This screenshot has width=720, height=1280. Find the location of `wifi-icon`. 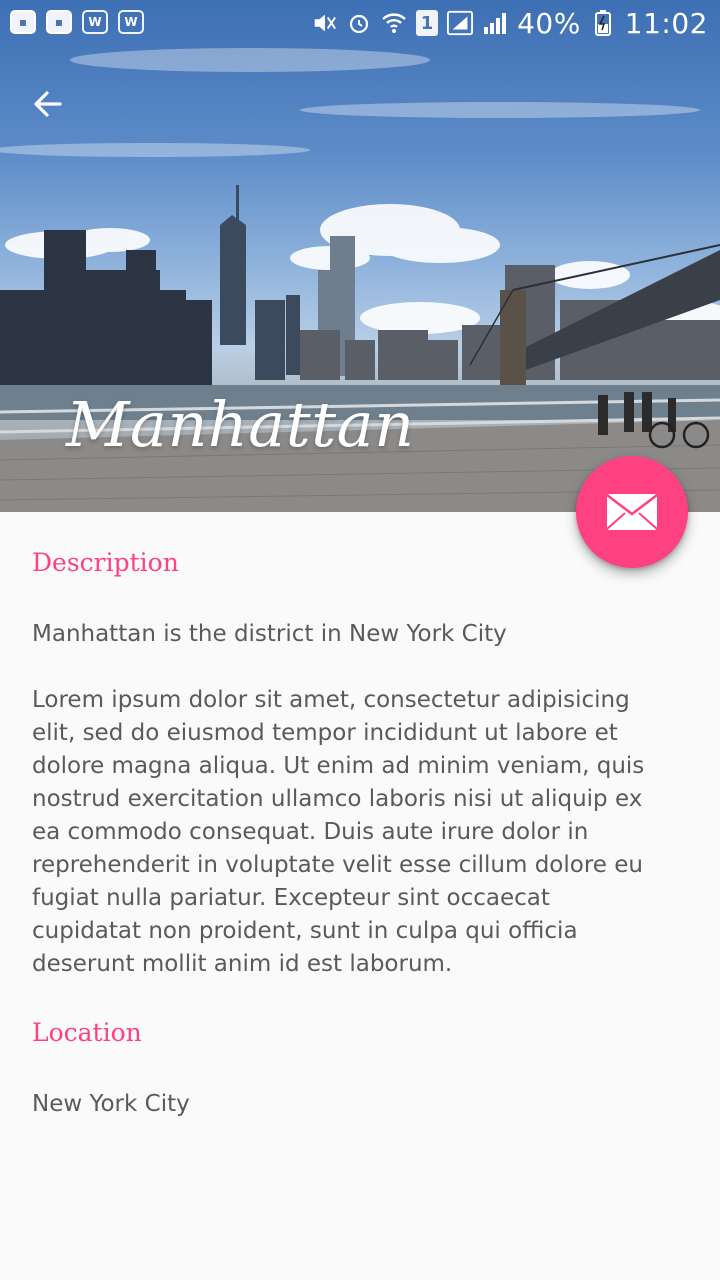

wifi-icon is located at coordinates (394, 23).